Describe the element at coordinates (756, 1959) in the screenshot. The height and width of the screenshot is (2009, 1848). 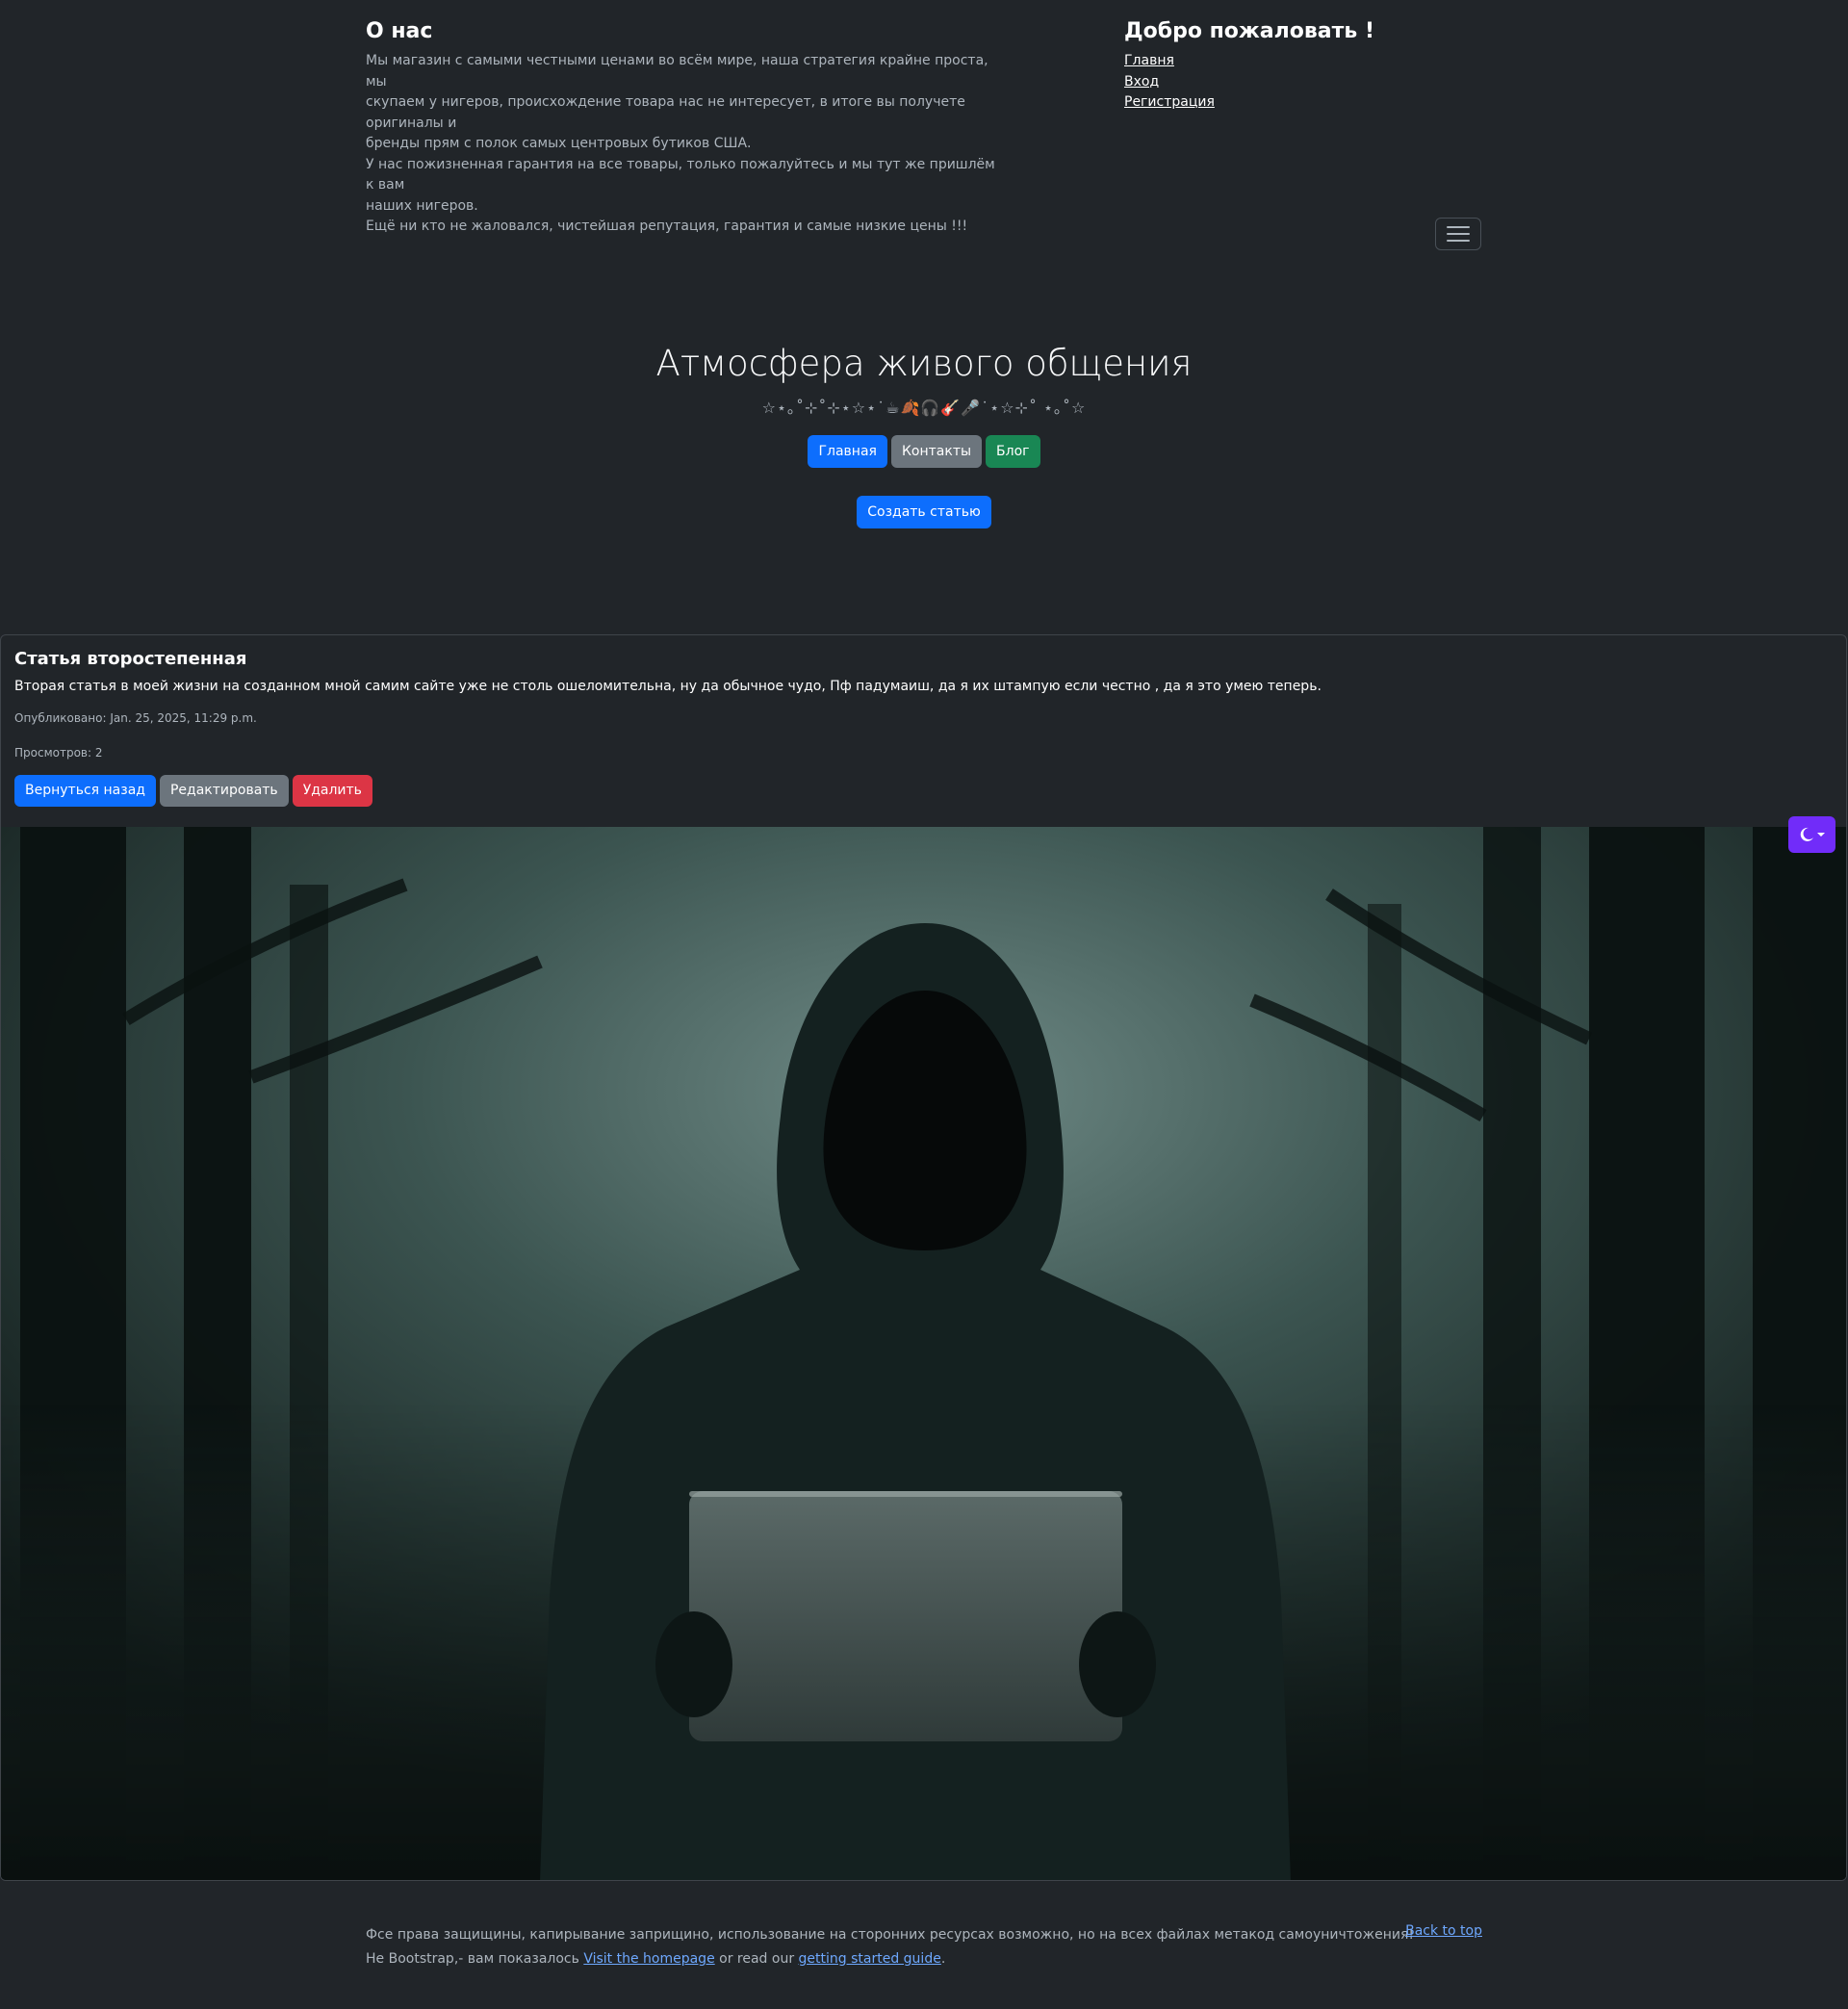
I see `footer-line2-middle: or read our` at that location.